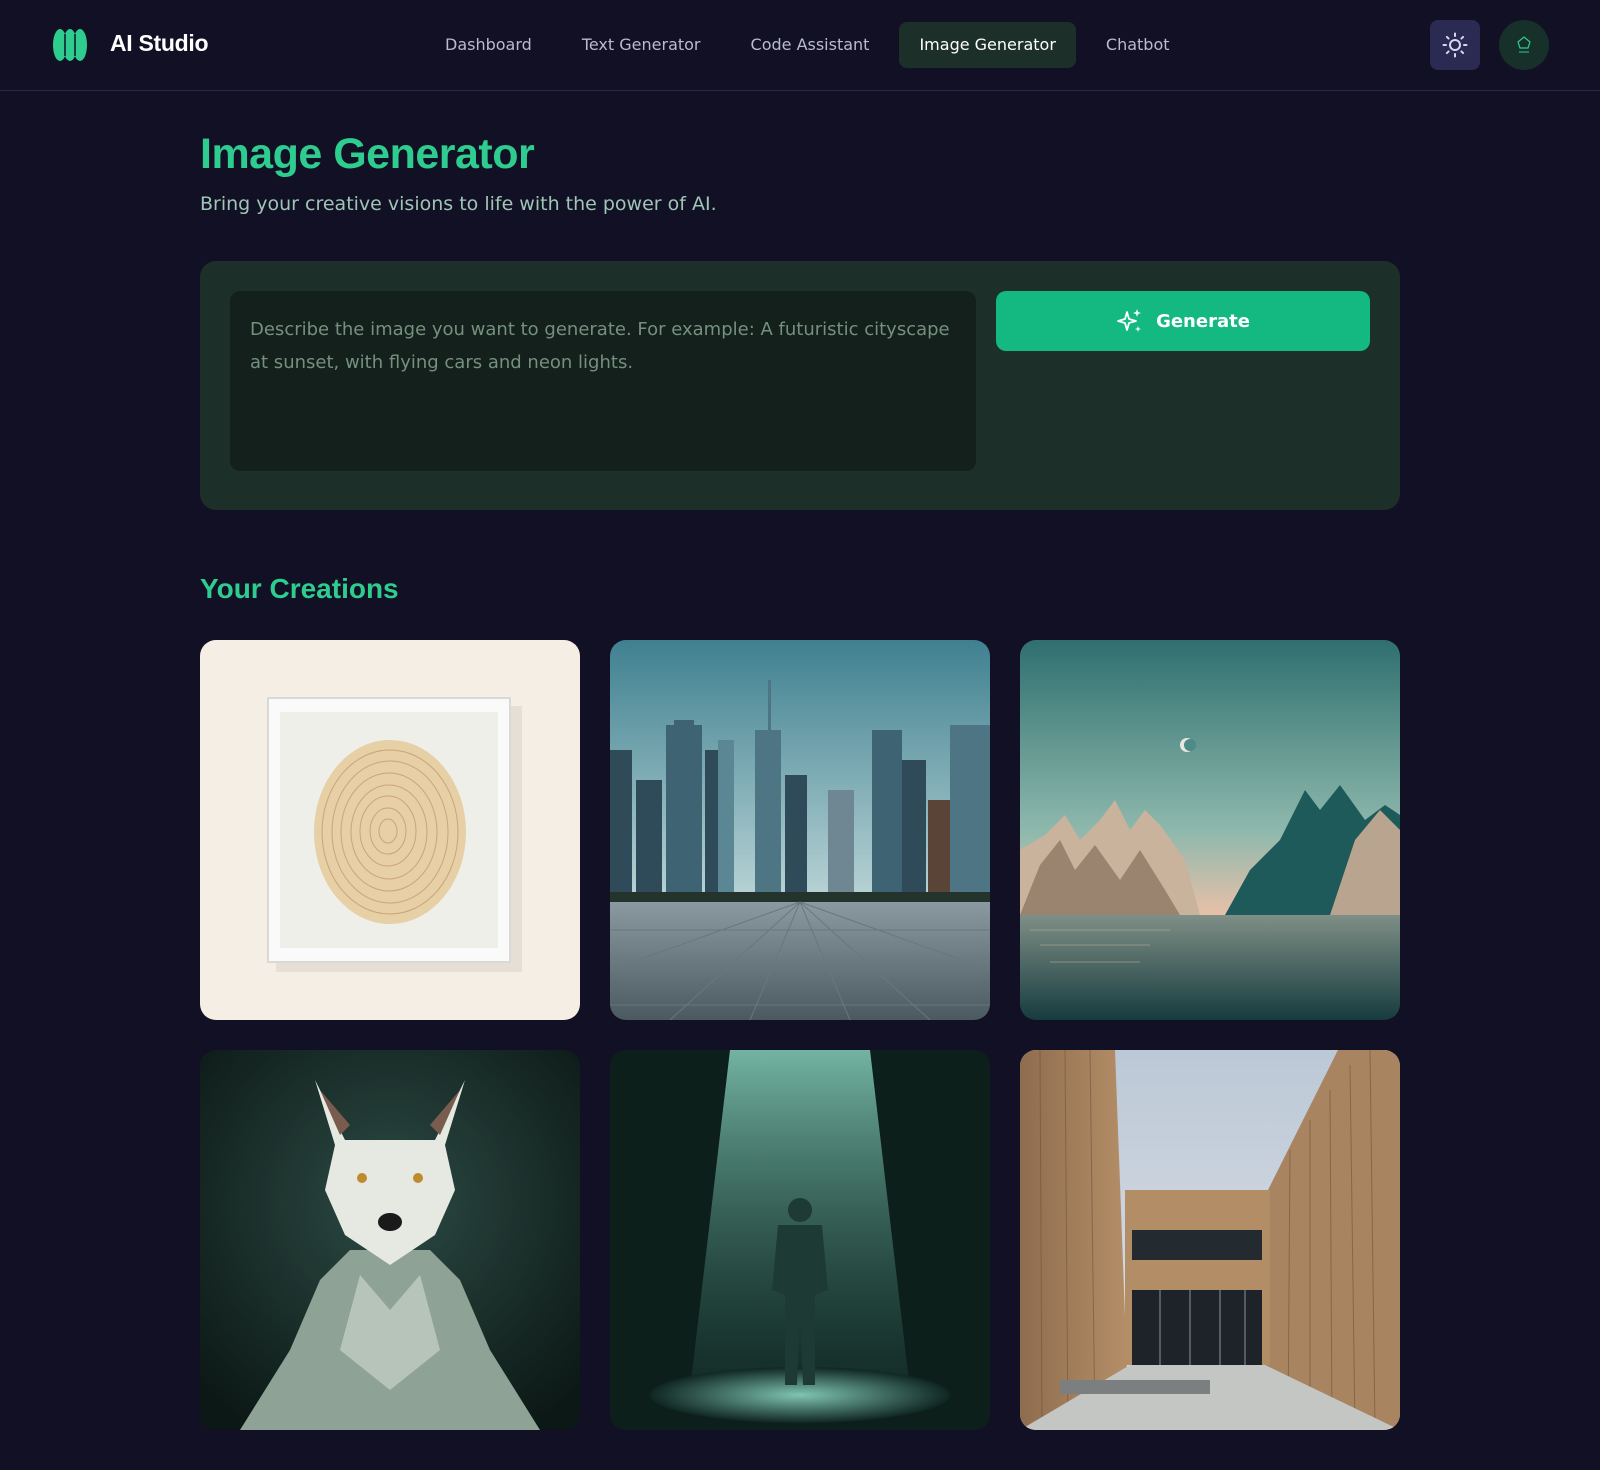 This screenshot has width=1600, height=1470. I want to click on page-title: Image Generator, so click(367, 154).